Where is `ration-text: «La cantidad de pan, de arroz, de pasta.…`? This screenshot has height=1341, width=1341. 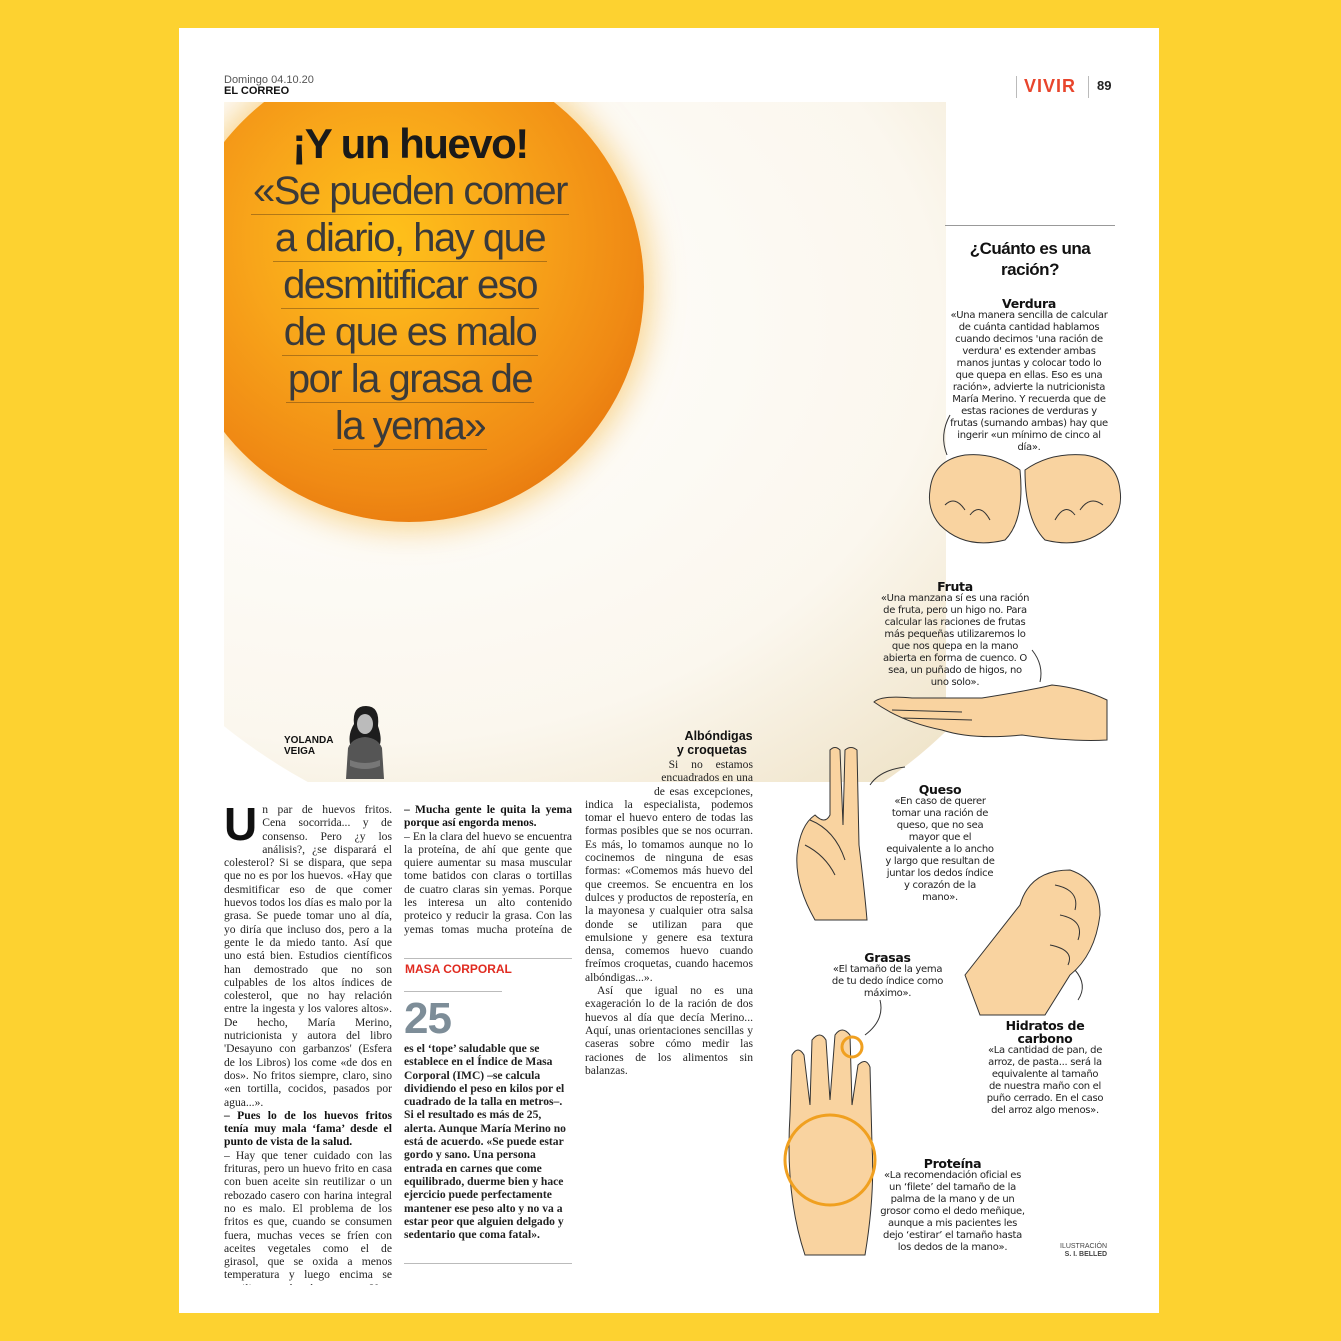
ration-text: «La cantidad de pan, de arroz, de pasta.… is located at coordinates (1045, 1080).